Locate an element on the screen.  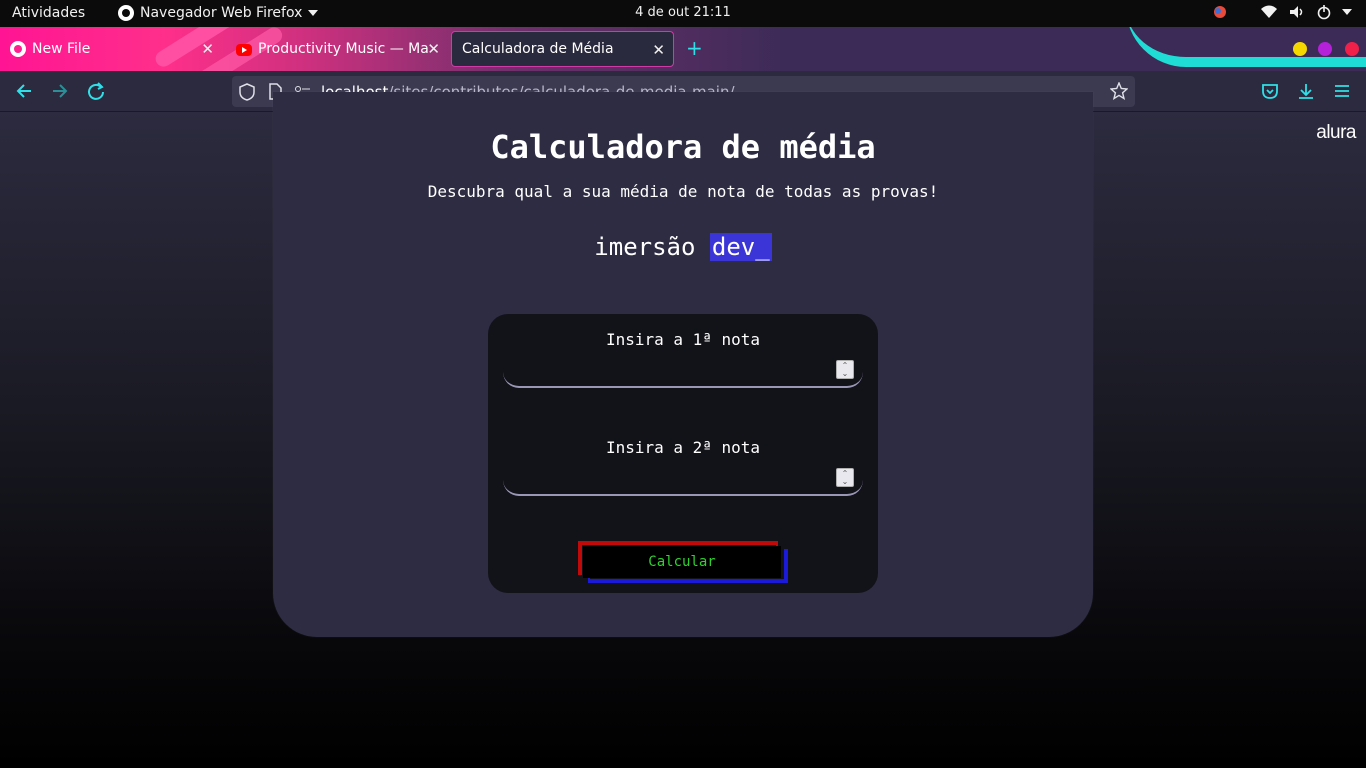
minimize-button is located at coordinates (1300, 49).